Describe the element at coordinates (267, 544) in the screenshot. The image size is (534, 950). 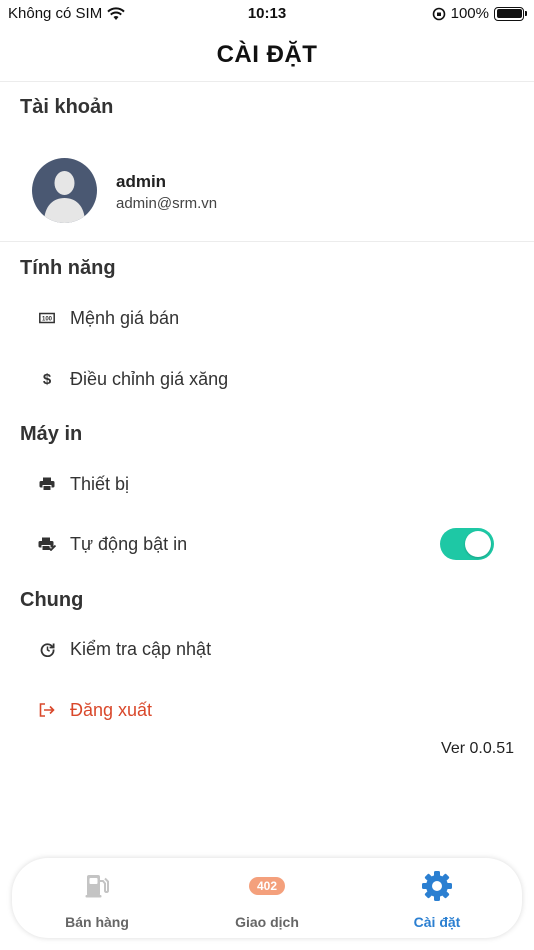
I see `menu-item-auto-print: Tự động bật in` at that location.